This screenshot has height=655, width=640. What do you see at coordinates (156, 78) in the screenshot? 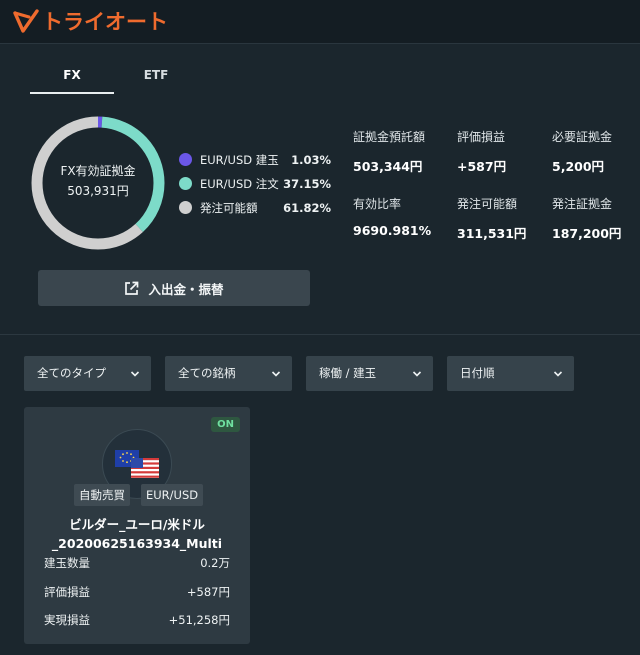
I see `tab-etf: ETF` at bounding box center [156, 78].